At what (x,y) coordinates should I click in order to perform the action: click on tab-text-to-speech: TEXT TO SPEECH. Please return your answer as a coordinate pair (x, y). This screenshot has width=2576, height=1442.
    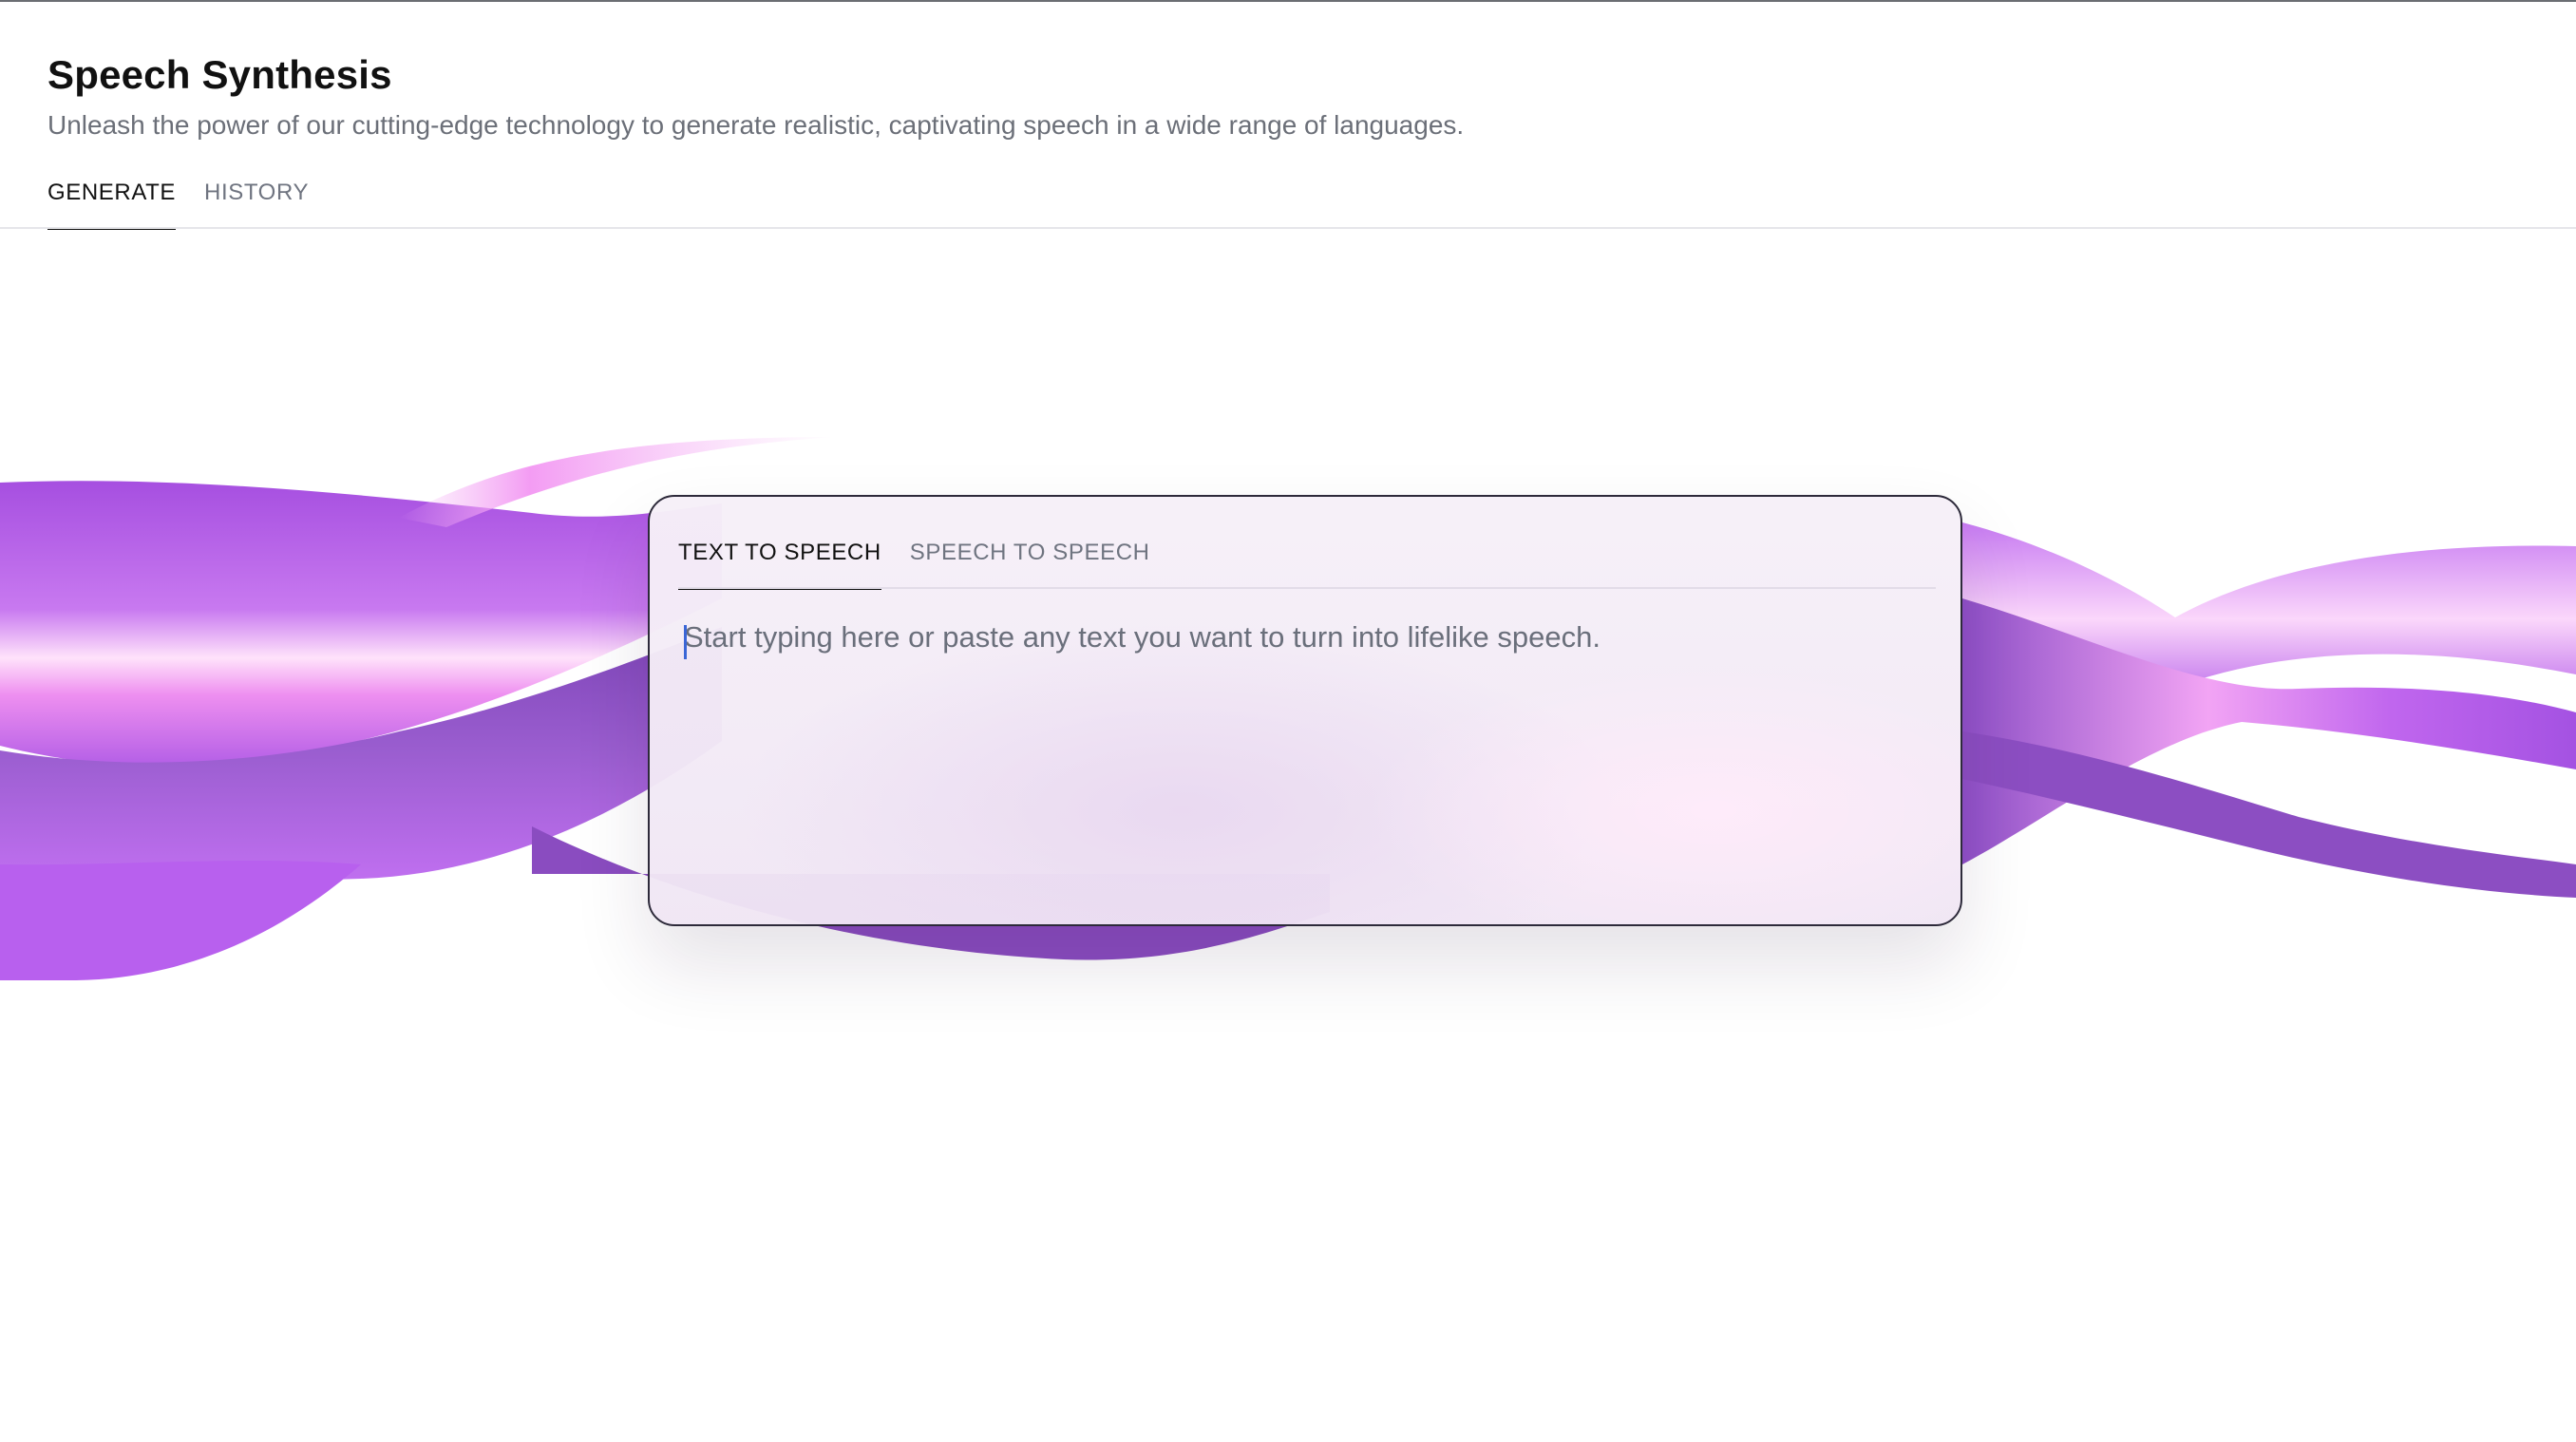
    Looking at the image, I should click on (779, 563).